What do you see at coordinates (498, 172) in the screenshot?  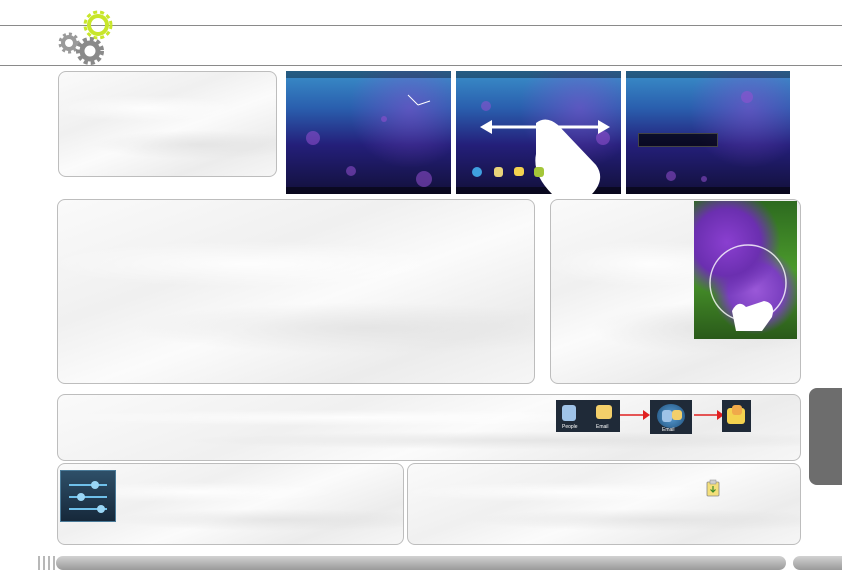 I see `clipboard-icon` at bounding box center [498, 172].